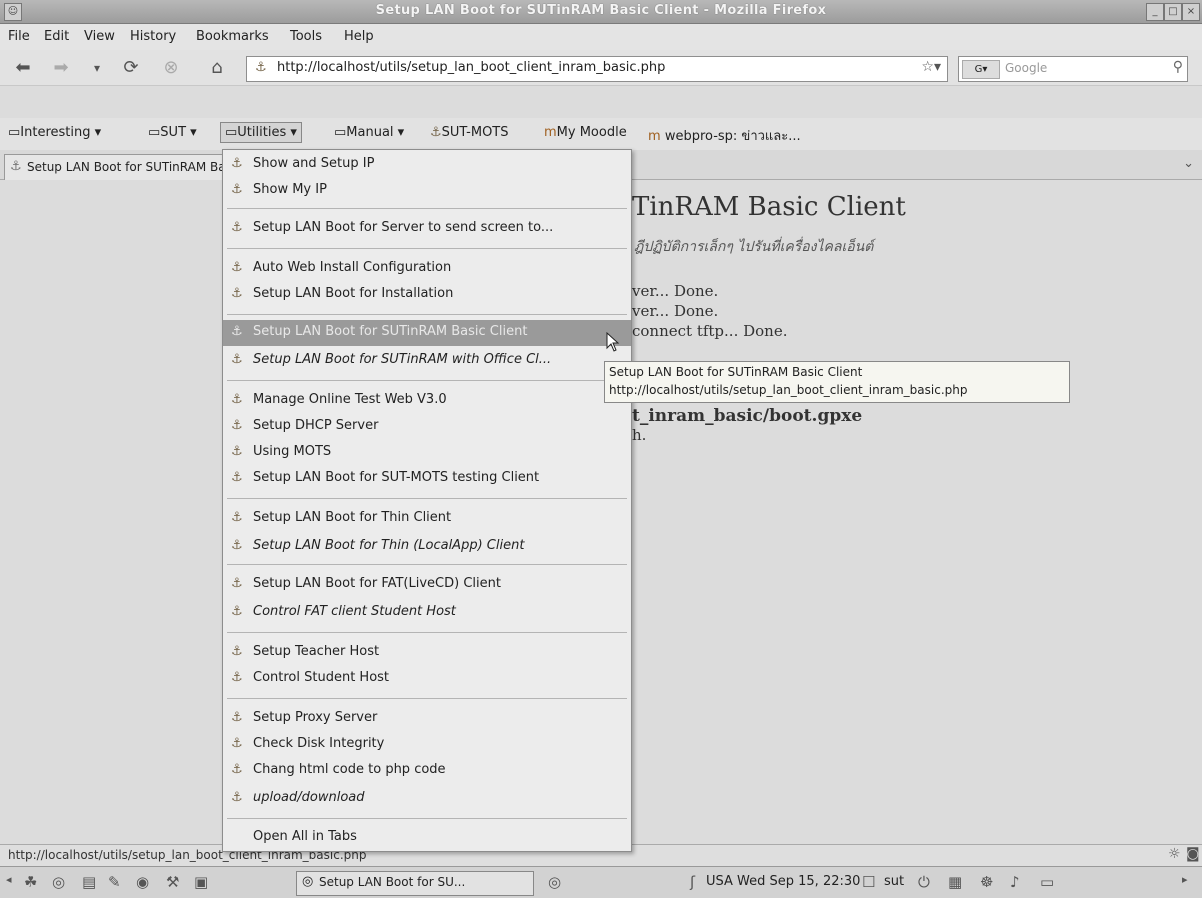 The width and height of the screenshot is (1202, 898). Describe the element at coordinates (427, 799) in the screenshot. I see `menu-item-upload-download: ⚓ upload/download` at that location.